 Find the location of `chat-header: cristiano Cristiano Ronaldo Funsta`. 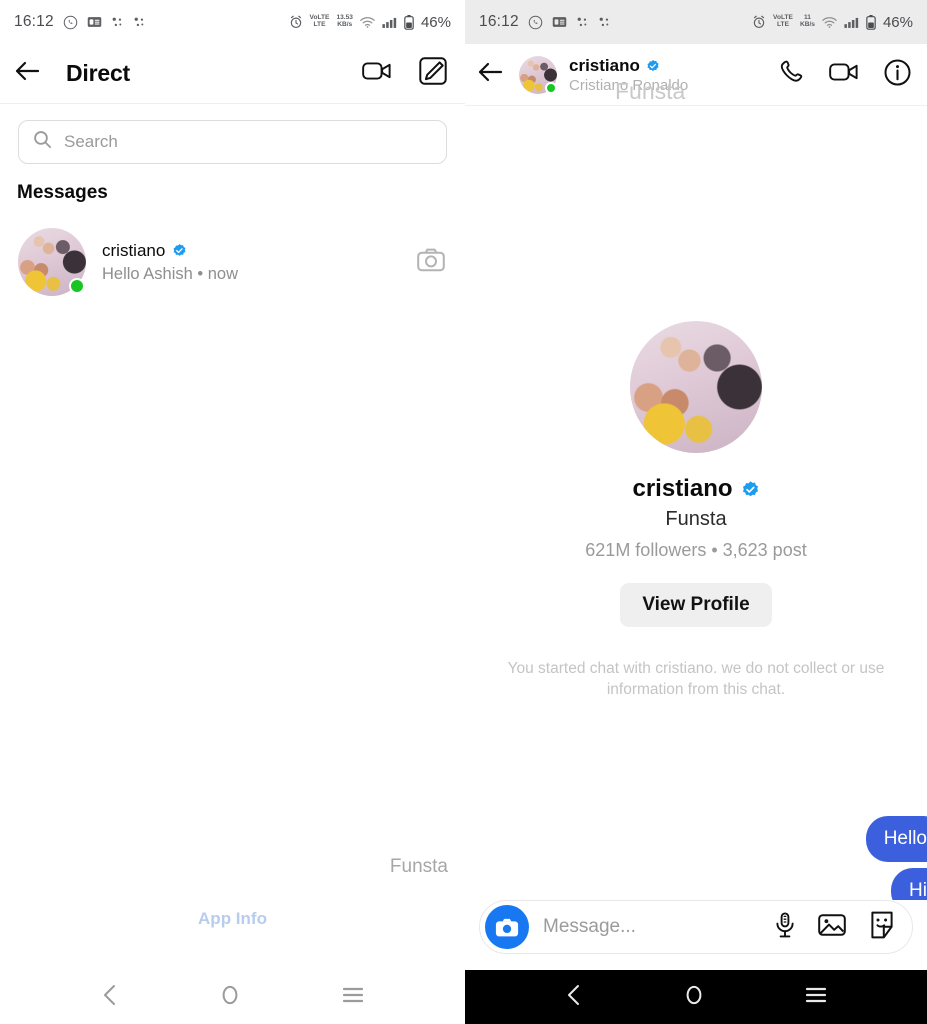

chat-header: cristiano Cristiano Ronaldo Funsta is located at coordinates (696, 75).